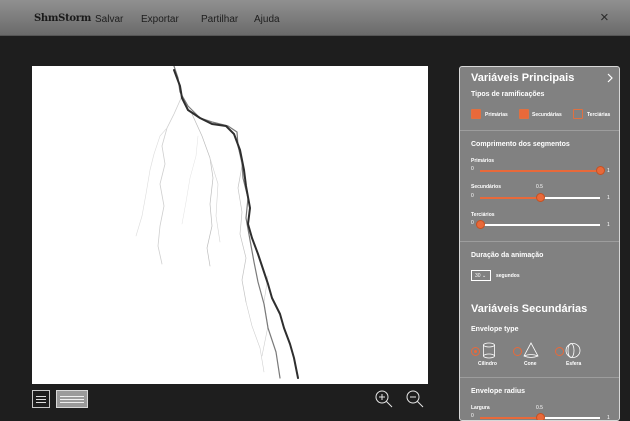  What do you see at coordinates (573, 350) in the screenshot?
I see `sphere-icon` at bounding box center [573, 350].